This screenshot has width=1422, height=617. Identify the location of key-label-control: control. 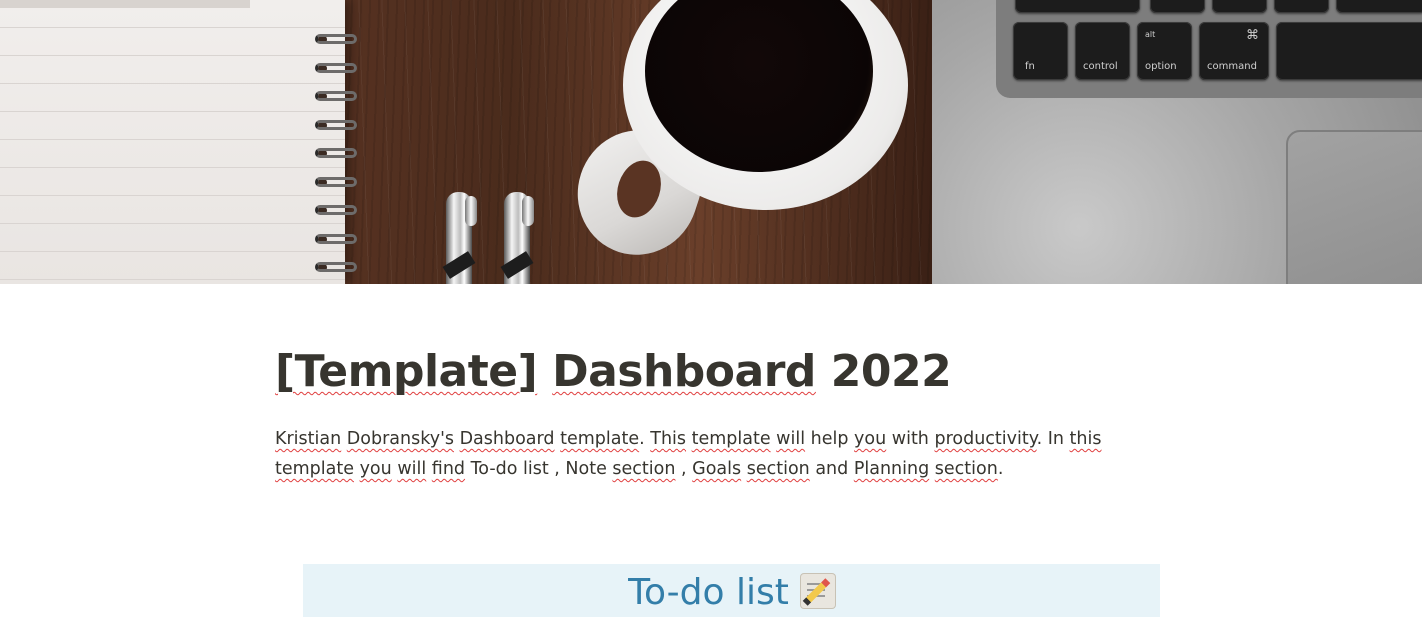
(1100, 66).